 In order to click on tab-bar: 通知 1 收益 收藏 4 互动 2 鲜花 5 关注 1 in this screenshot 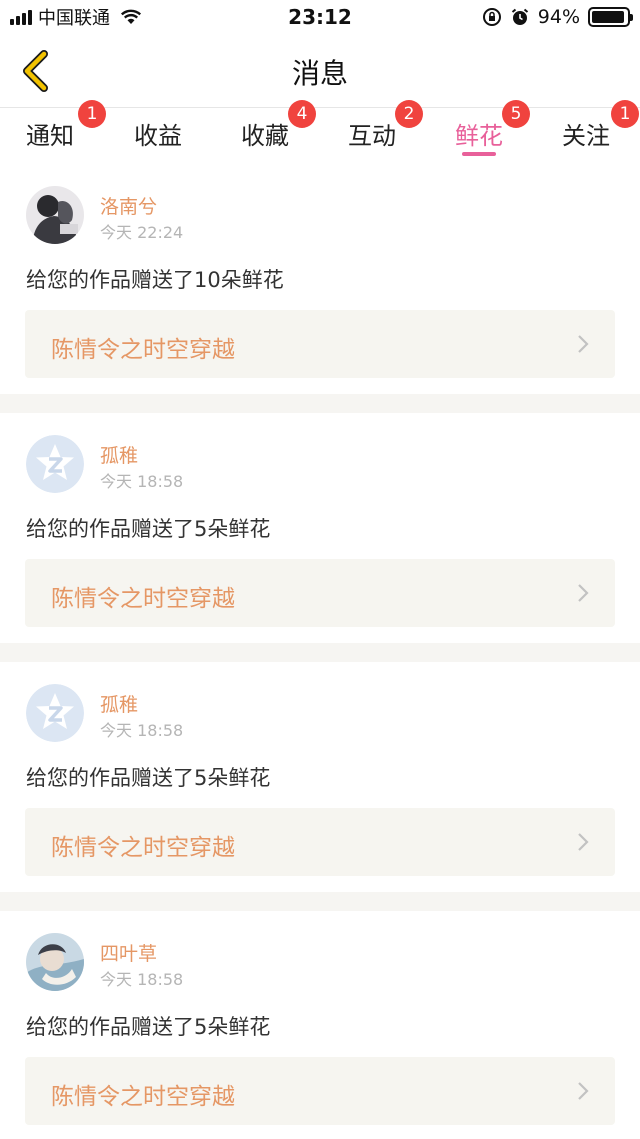, I will do `click(320, 132)`.